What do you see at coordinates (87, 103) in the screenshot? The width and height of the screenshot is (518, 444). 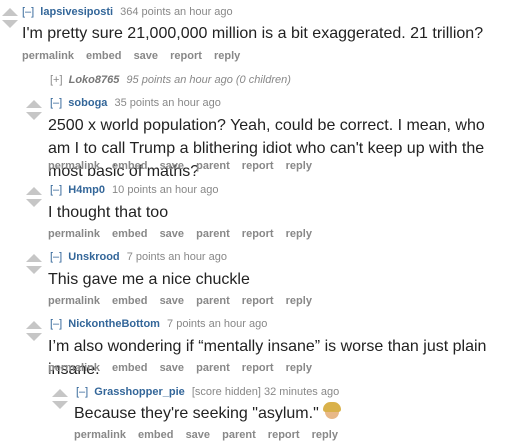 I see `comment-author: soboga` at bounding box center [87, 103].